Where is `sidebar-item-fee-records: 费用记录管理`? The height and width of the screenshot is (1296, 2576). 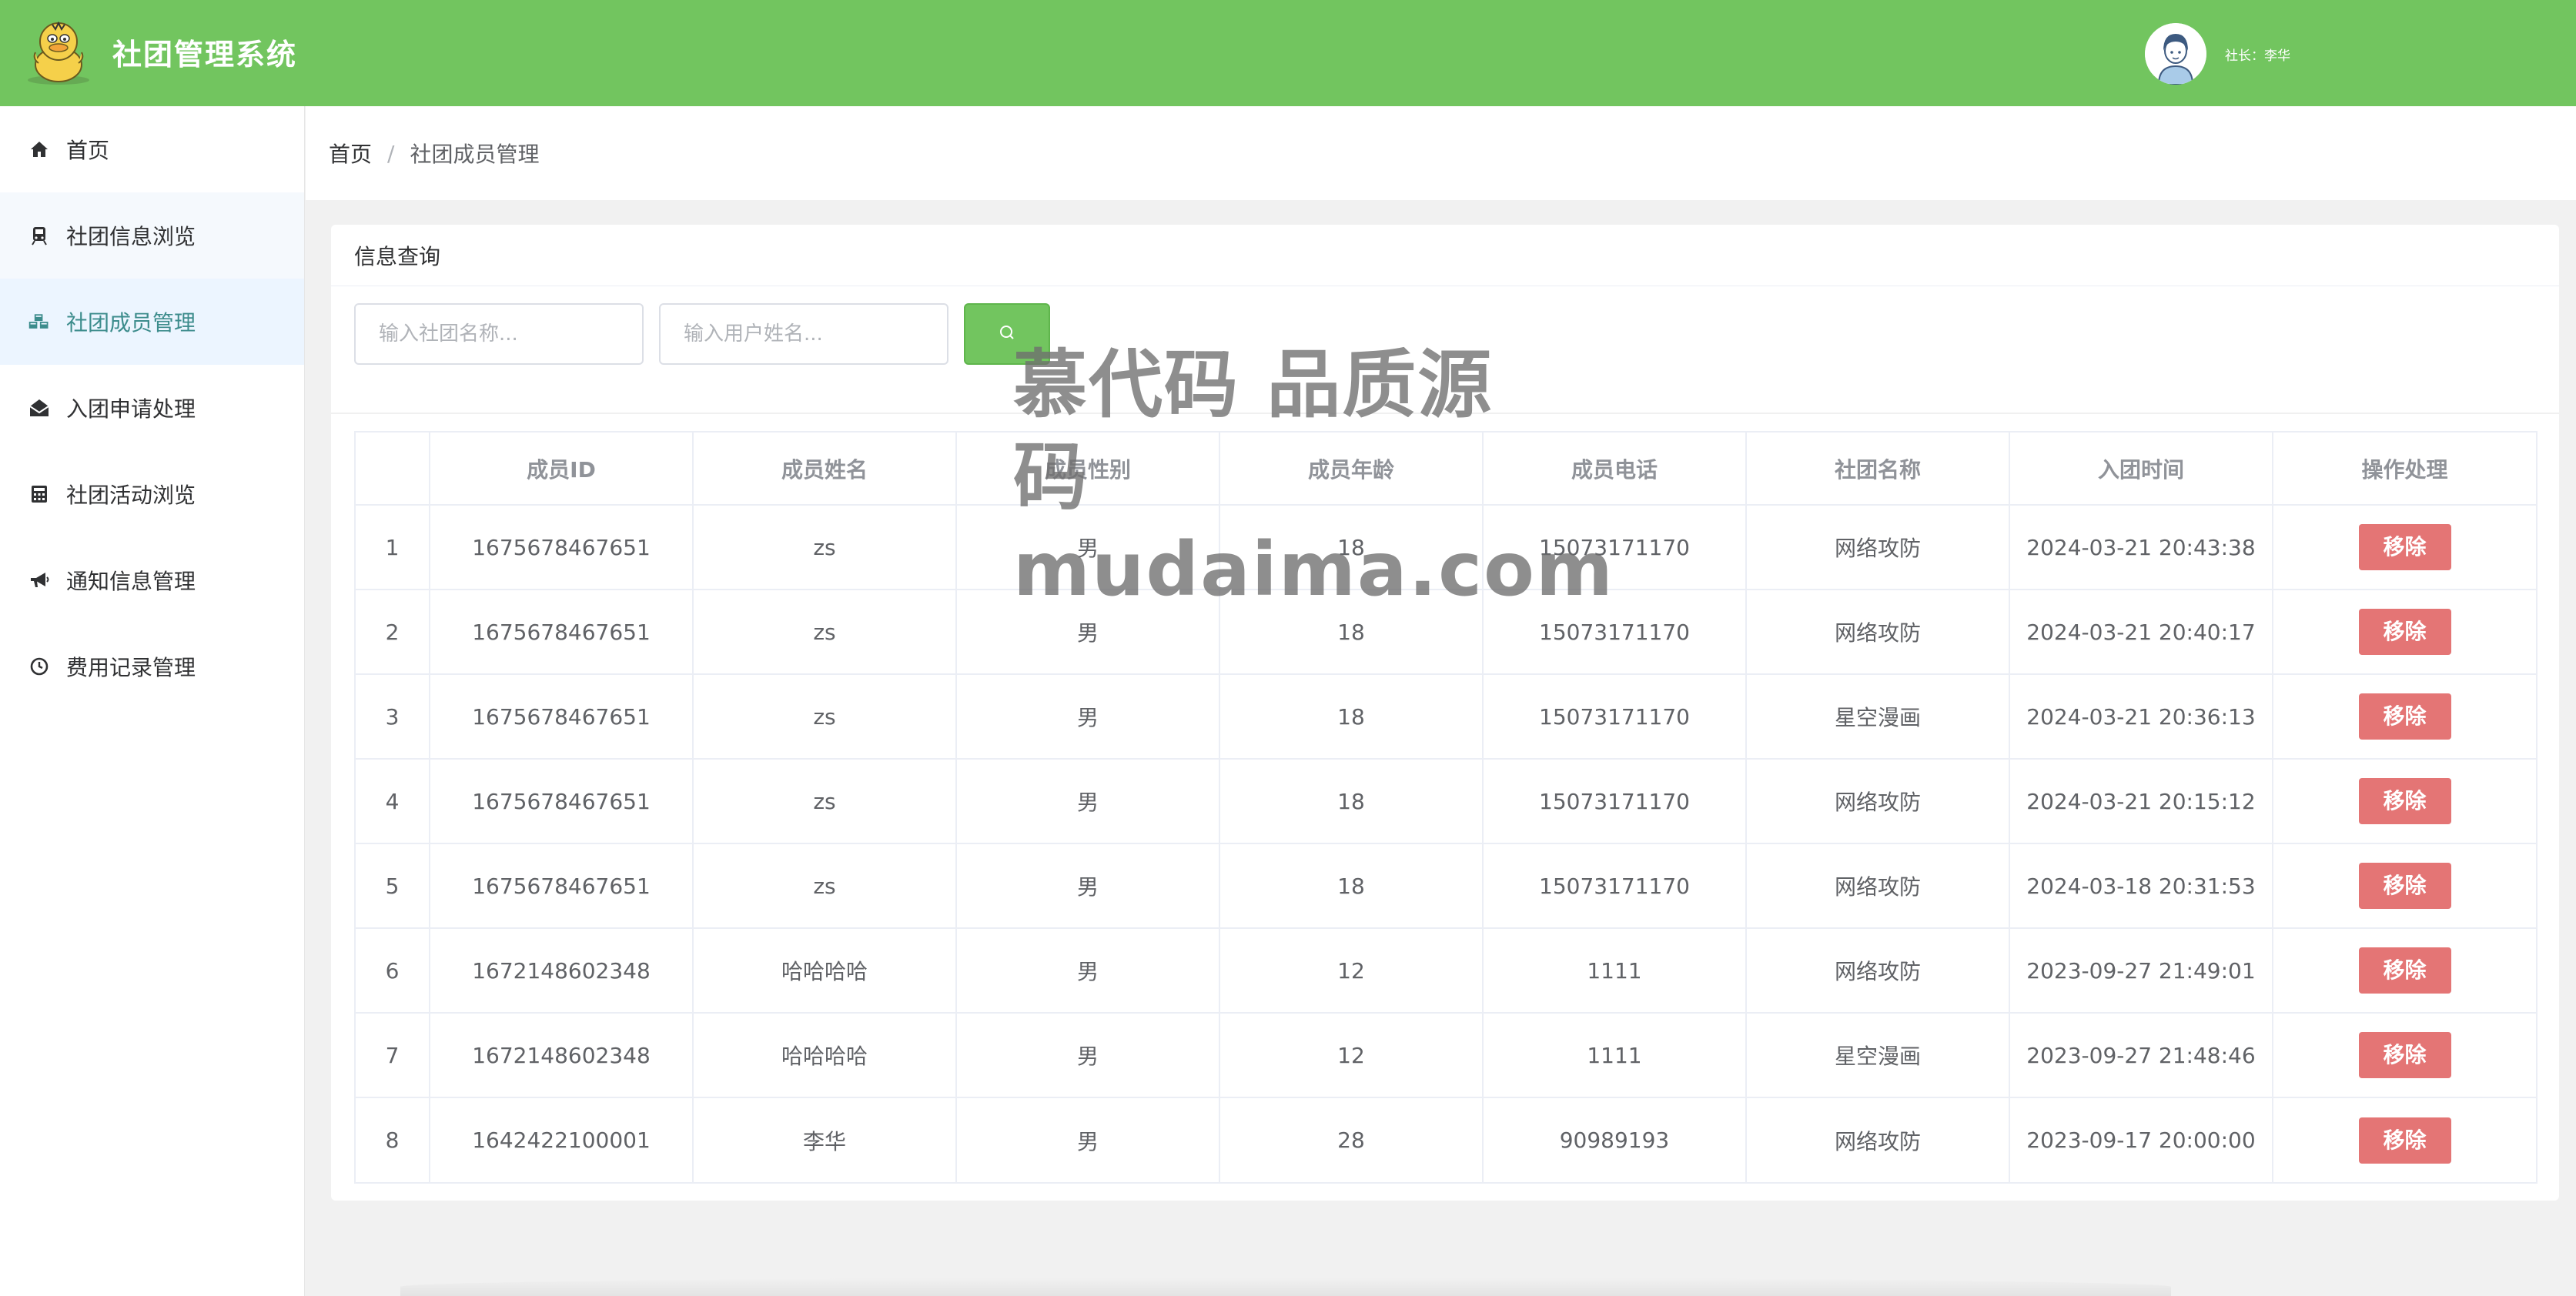 sidebar-item-fee-records: 费用记录管理 is located at coordinates (152, 666).